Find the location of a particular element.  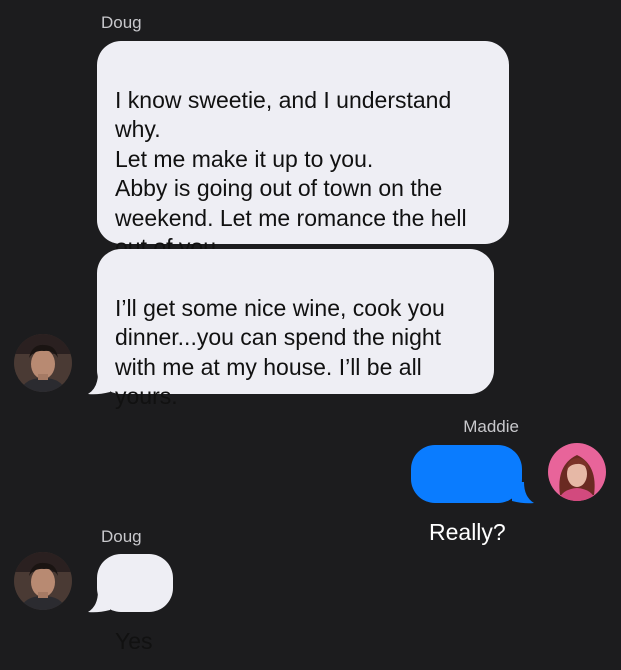

avatar-maddie is located at coordinates (577, 472).